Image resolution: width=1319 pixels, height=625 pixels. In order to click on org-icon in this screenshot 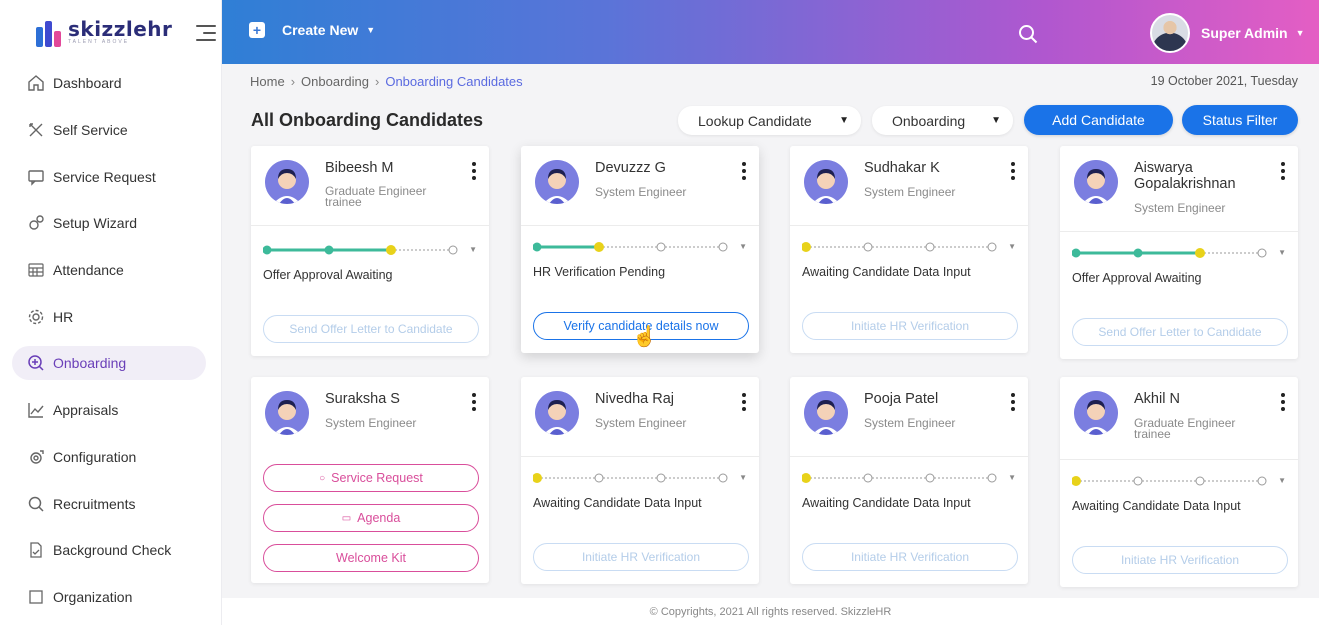, I will do `click(36, 597)`.